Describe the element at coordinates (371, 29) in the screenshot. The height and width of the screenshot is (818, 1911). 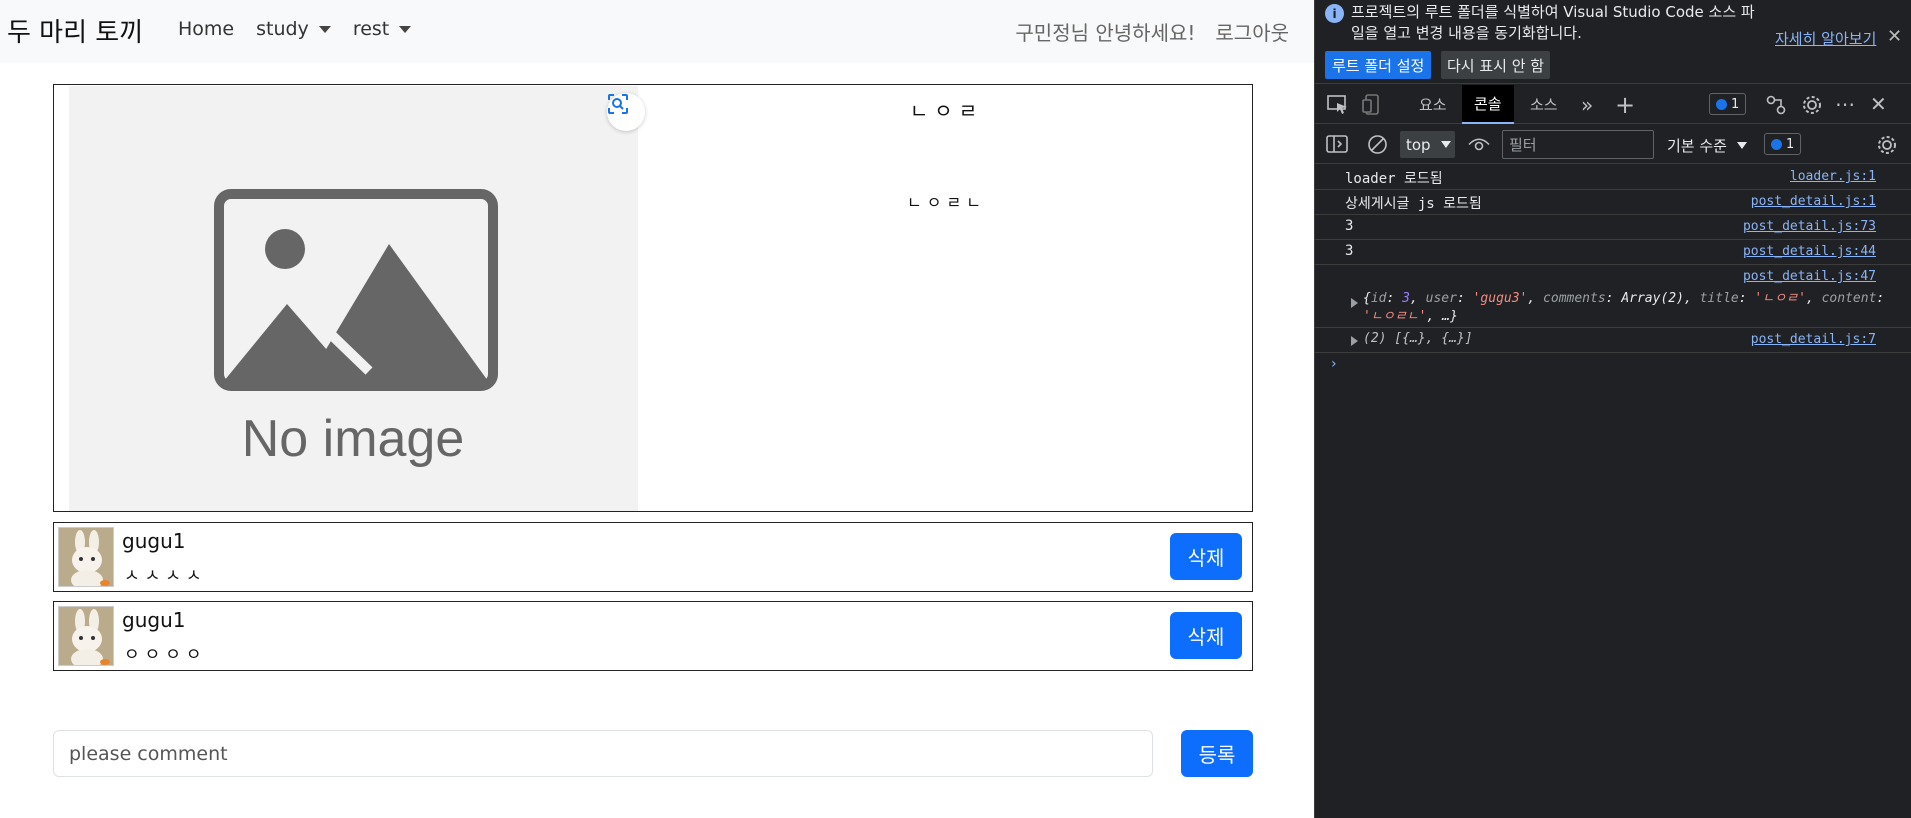
I see `nav-rest-label: rest` at that location.